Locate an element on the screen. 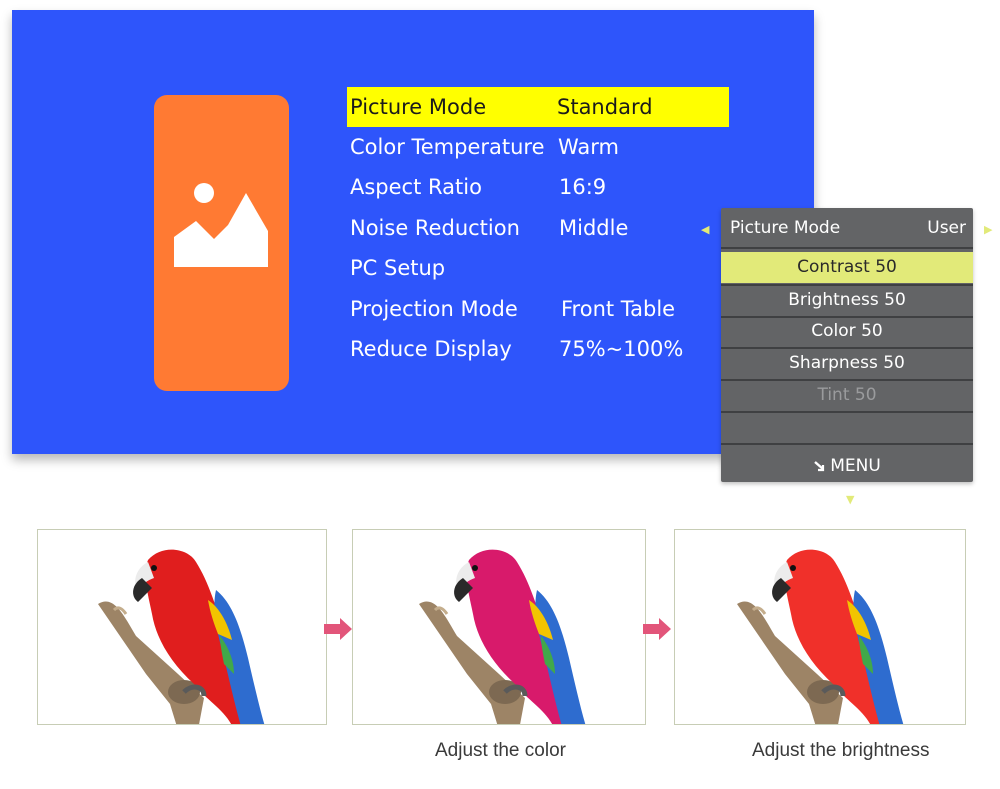  submenu-item-tint: Tint 50 is located at coordinates (847, 395).